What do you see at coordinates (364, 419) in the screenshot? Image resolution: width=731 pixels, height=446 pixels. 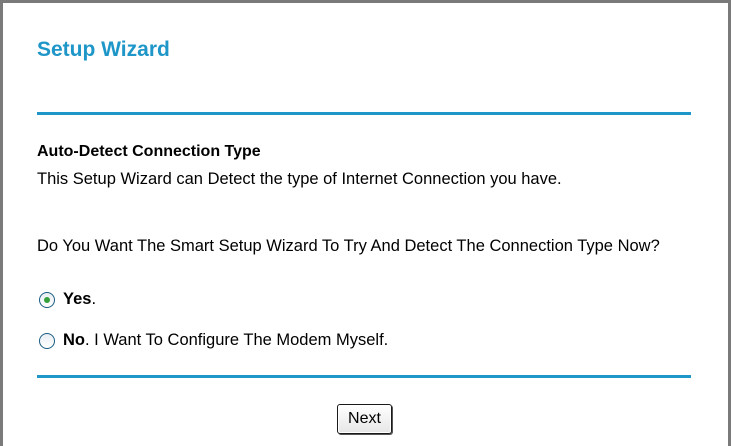 I see `next-button: Next` at bounding box center [364, 419].